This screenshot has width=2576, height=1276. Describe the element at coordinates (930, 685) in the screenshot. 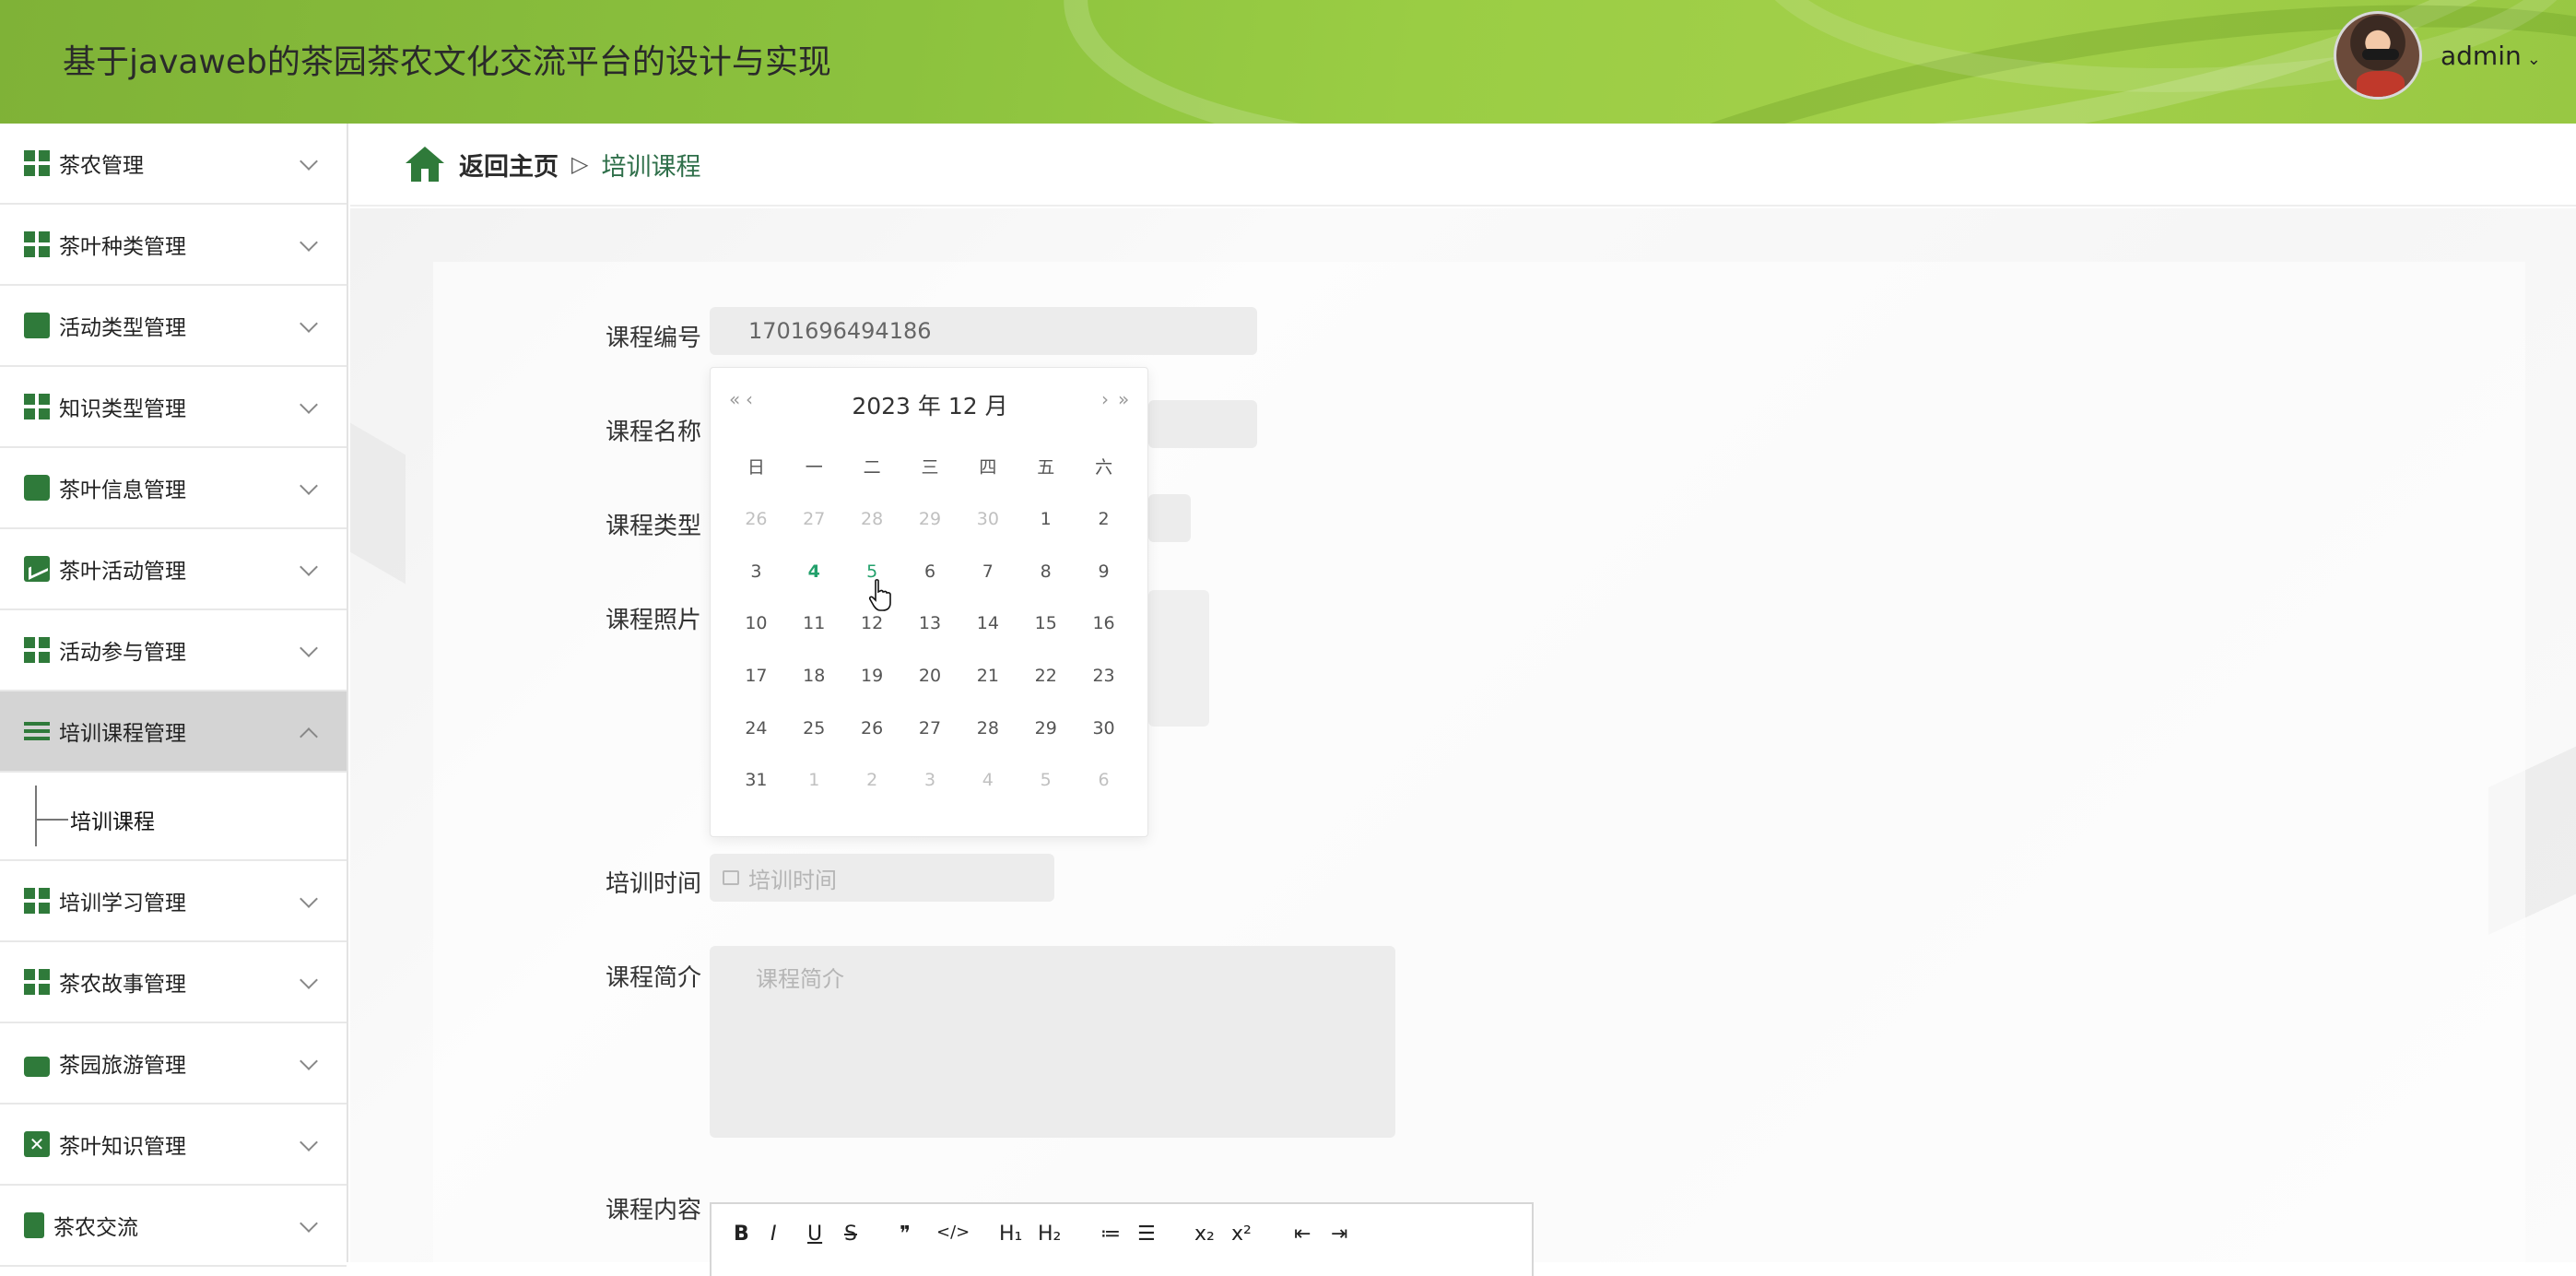

I see `calendar-day: 20` at that location.